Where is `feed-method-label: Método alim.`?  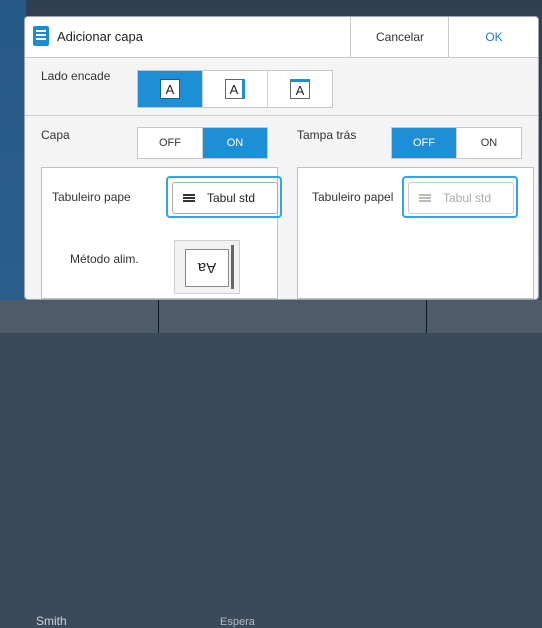 feed-method-label: Método alim. is located at coordinates (104, 259).